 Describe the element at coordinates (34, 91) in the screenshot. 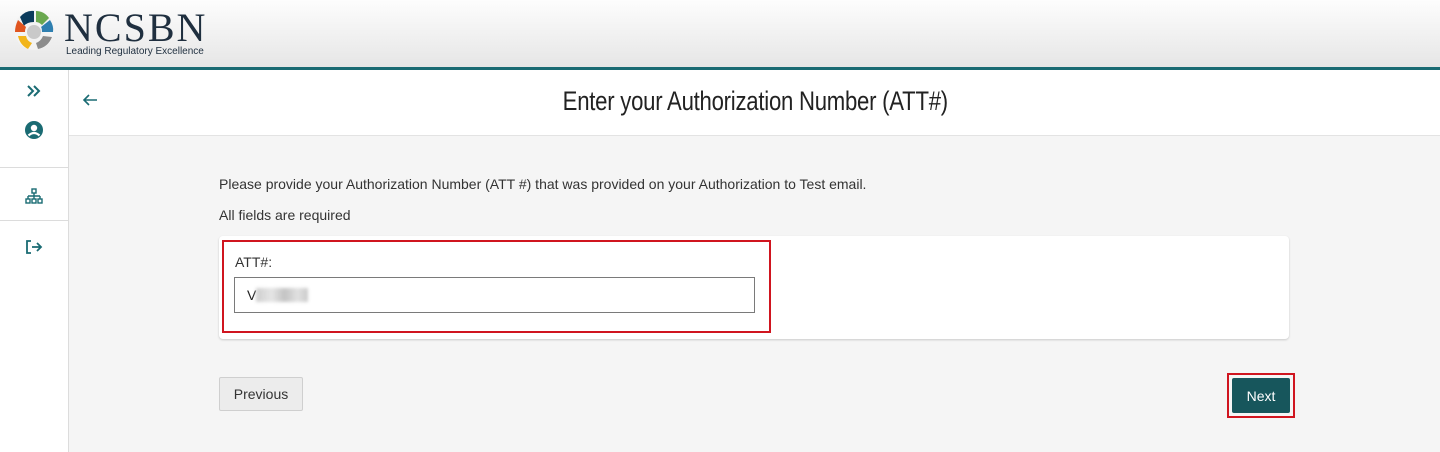

I see `expand-chevrons-icon` at that location.